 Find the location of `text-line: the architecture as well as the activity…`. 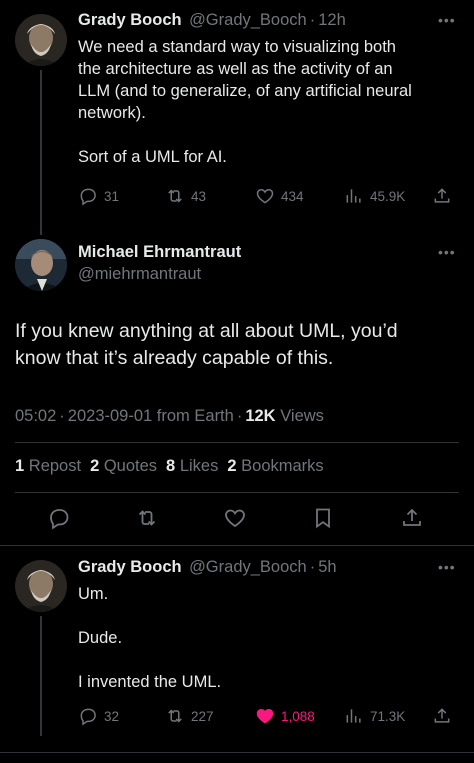

text-line: the architecture as well as the activity… is located at coordinates (235, 69).